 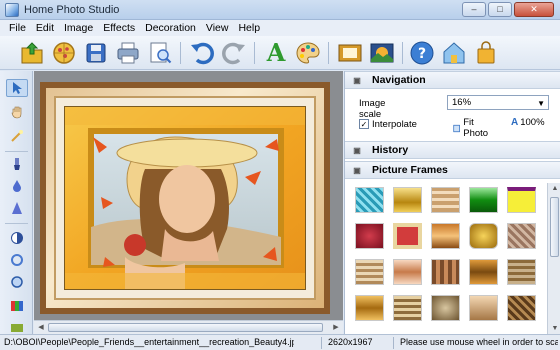 What do you see at coordinates (32, 53) in the screenshot?
I see `open-icon` at bounding box center [32, 53].